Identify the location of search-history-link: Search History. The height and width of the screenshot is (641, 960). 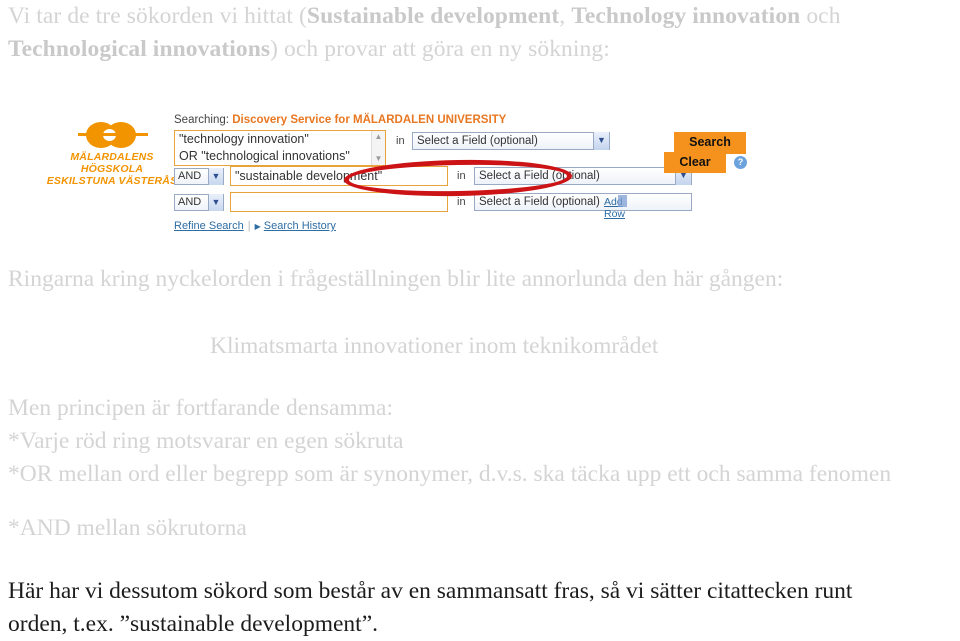
(300, 226).